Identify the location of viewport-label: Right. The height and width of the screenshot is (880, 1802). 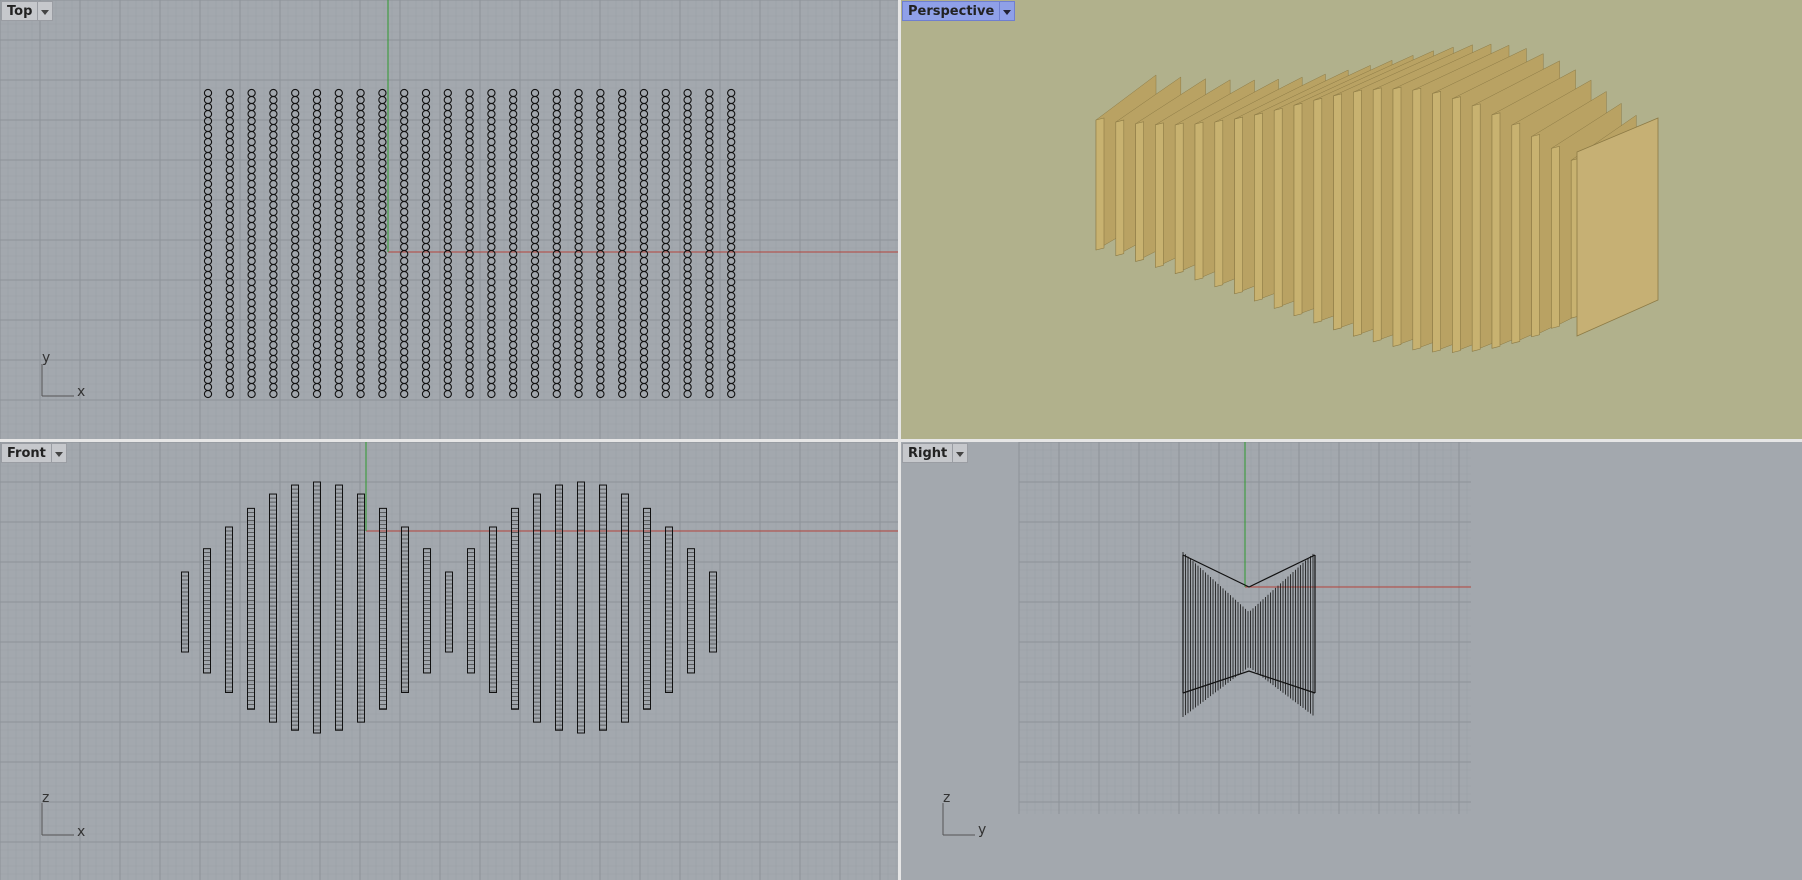
(927, 453).